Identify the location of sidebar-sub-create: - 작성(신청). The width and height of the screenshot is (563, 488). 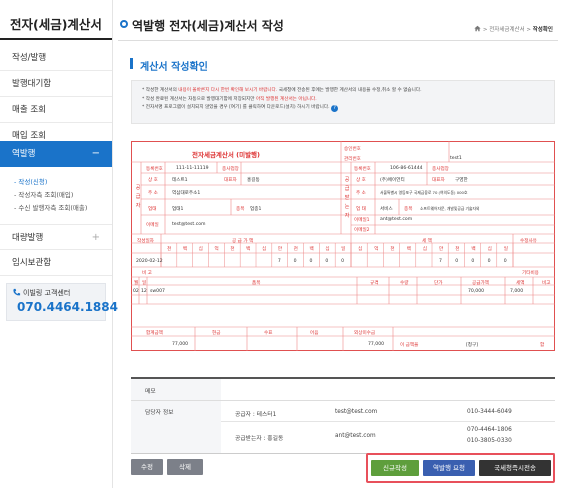
(30, 181).